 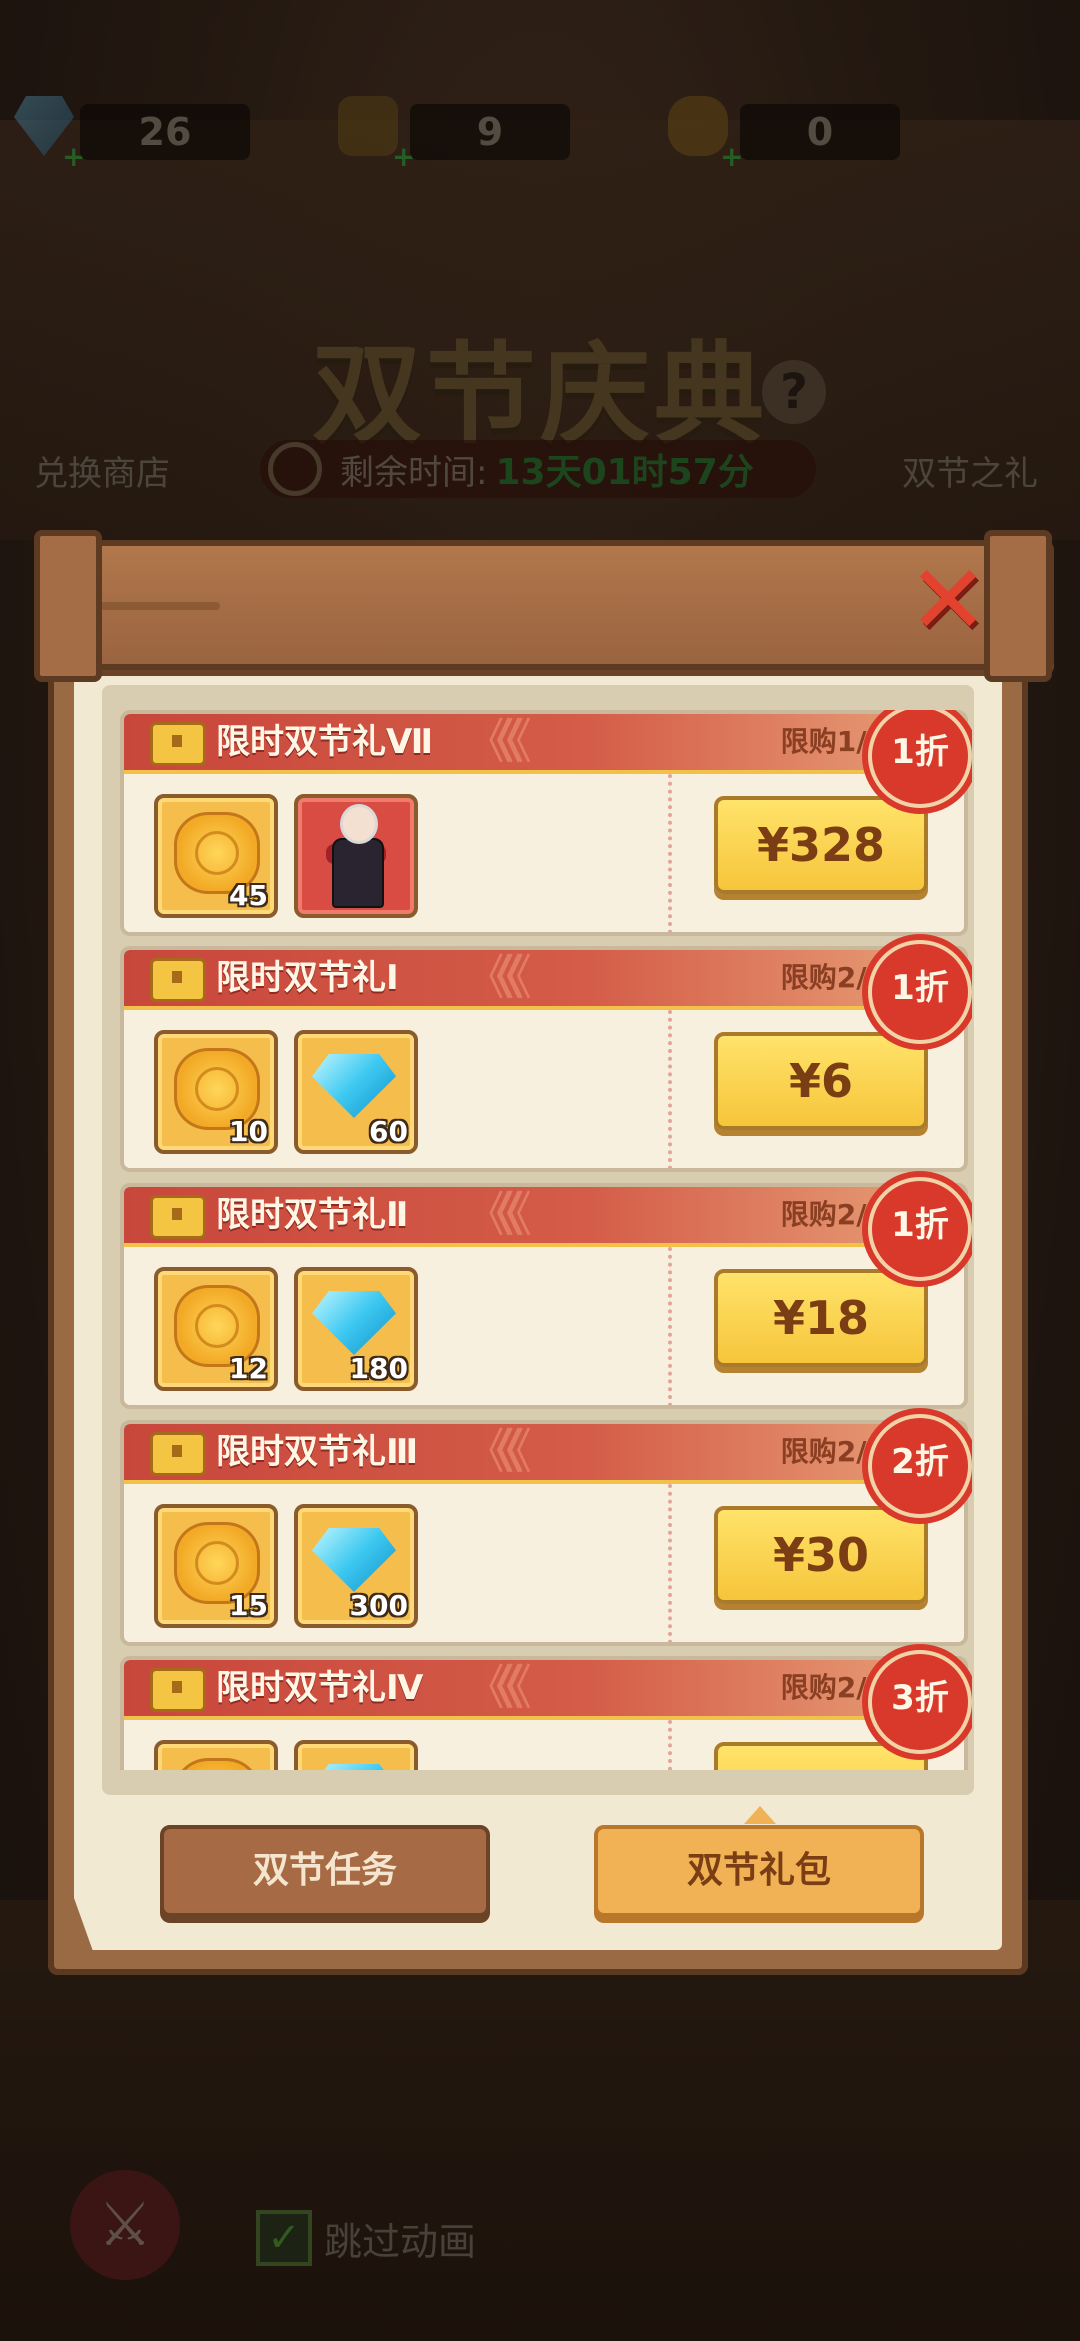 What do you see at coordinates (546, 823) in the screenshot?
I see `pack-card: 《《《 限时双节礼Ⅶ 限购1/1 45 ¥328 1折` at bounding box center [546, 823].